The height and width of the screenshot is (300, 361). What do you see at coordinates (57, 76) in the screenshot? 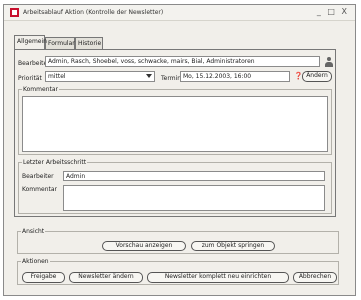
I see `prioritaet-value: mittel` at bounding box center [57, 76].